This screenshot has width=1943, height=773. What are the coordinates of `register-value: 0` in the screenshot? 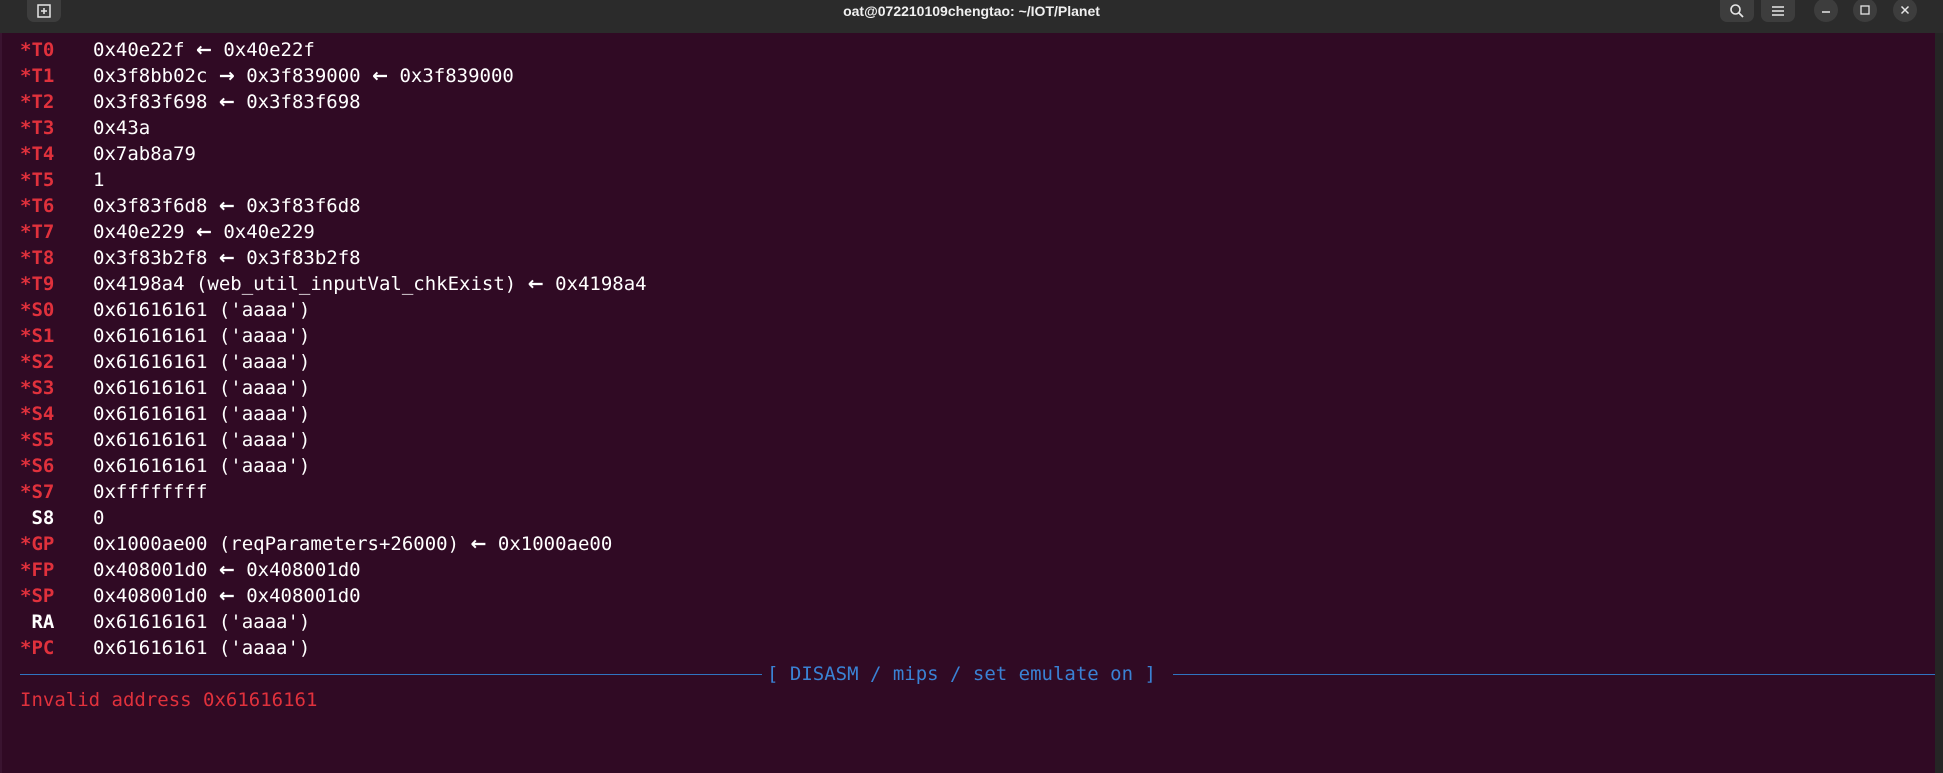 It's located at (98, 518).